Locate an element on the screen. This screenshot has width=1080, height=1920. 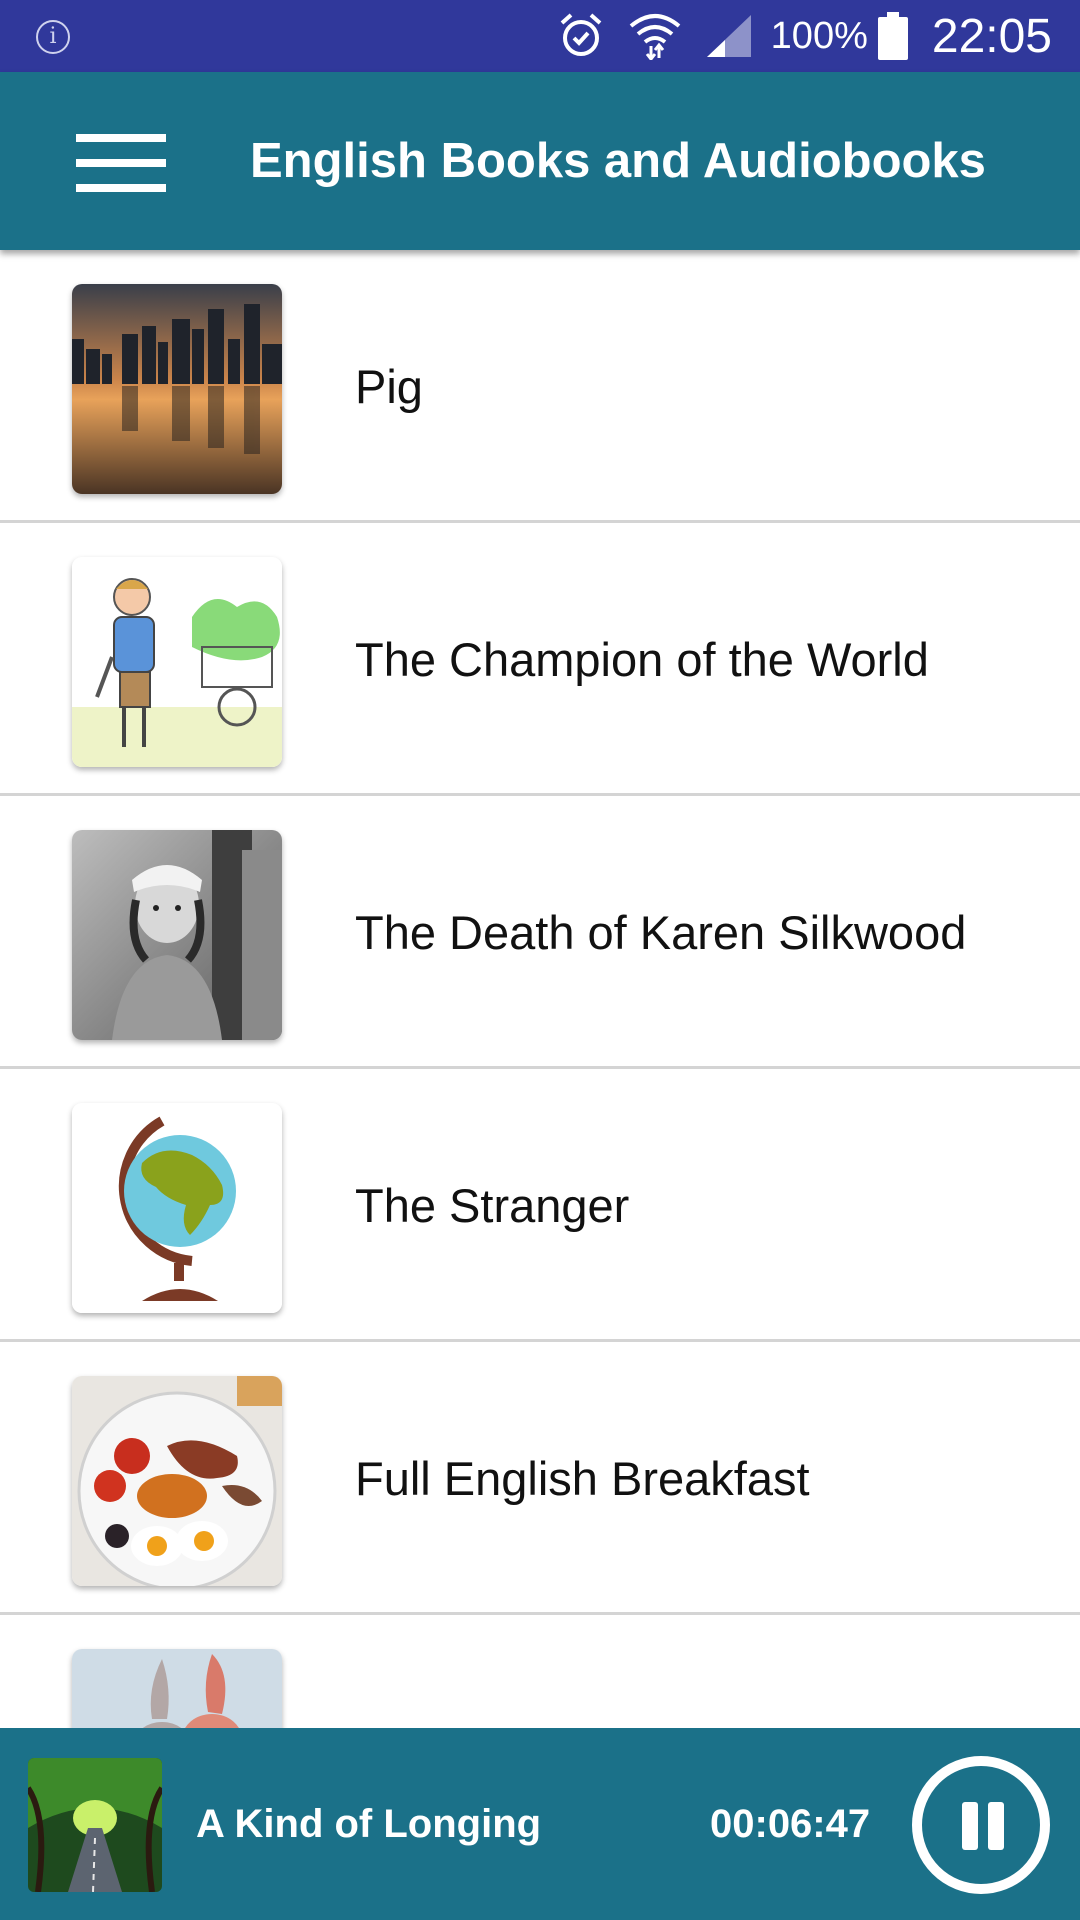
app-bar: English Books and Audiobooks is located at coordinates (540, 161).